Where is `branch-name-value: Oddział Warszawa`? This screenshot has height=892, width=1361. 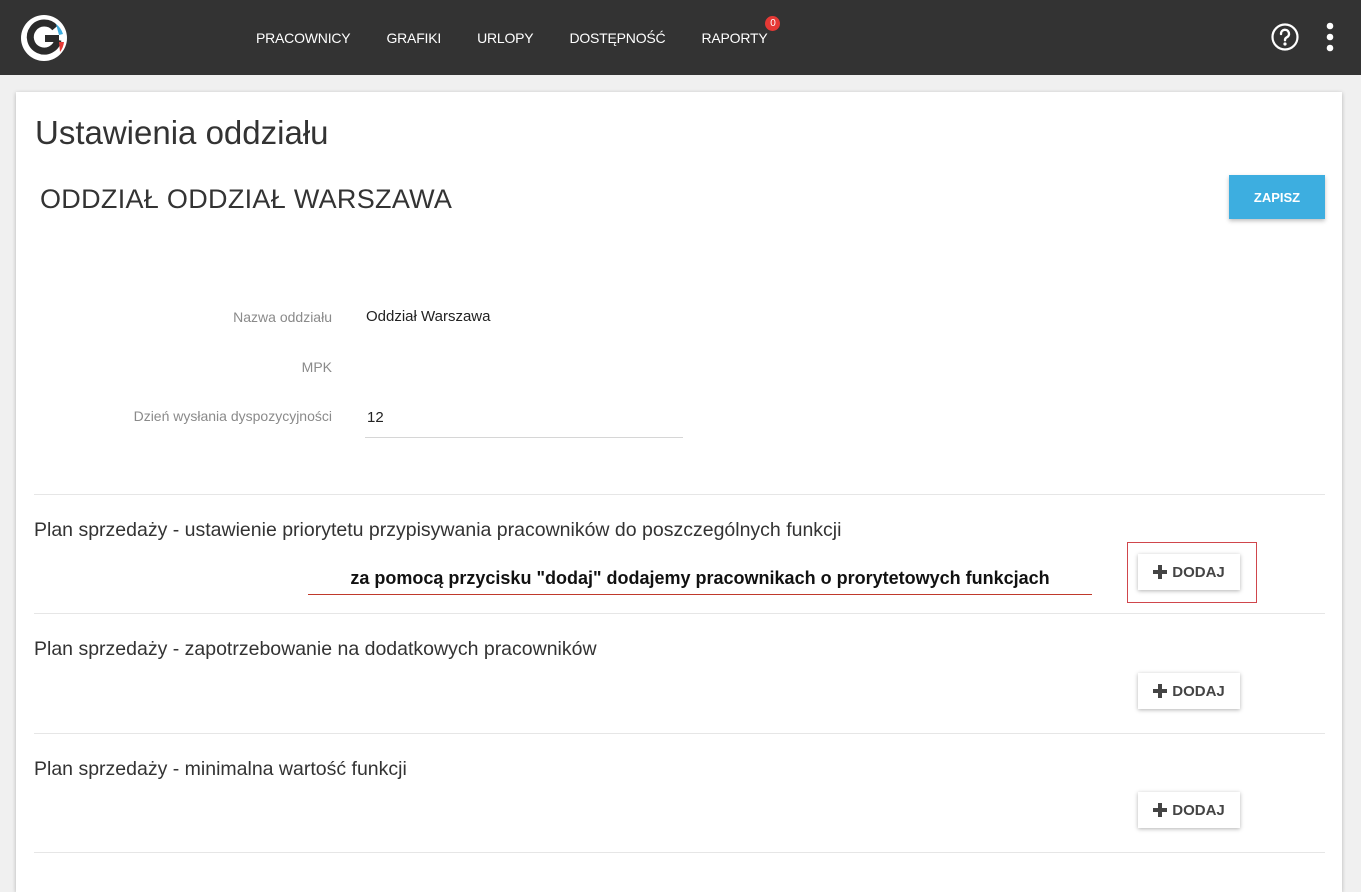
branch-name-value: Oddział Warszawa is located at coordinates (428, 316).